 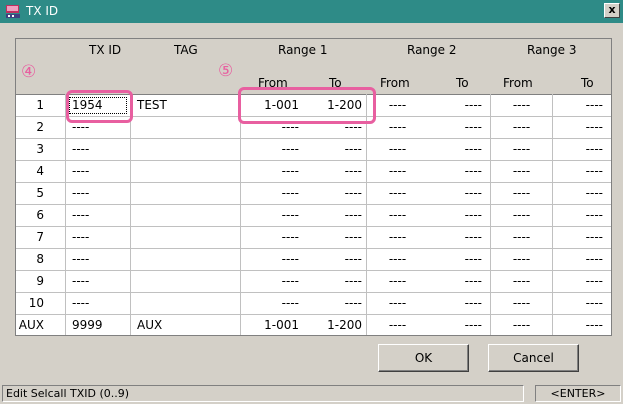 I want to click on header-range3-to: To, so click(x=587, y=83).